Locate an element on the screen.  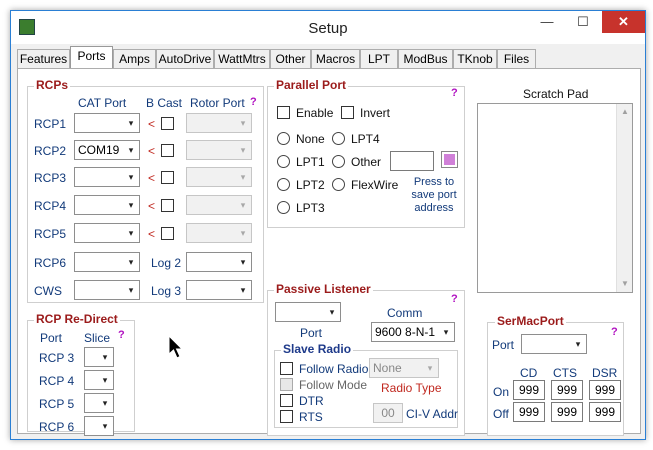
lpt2-radio is located at coordinates (283, 184).